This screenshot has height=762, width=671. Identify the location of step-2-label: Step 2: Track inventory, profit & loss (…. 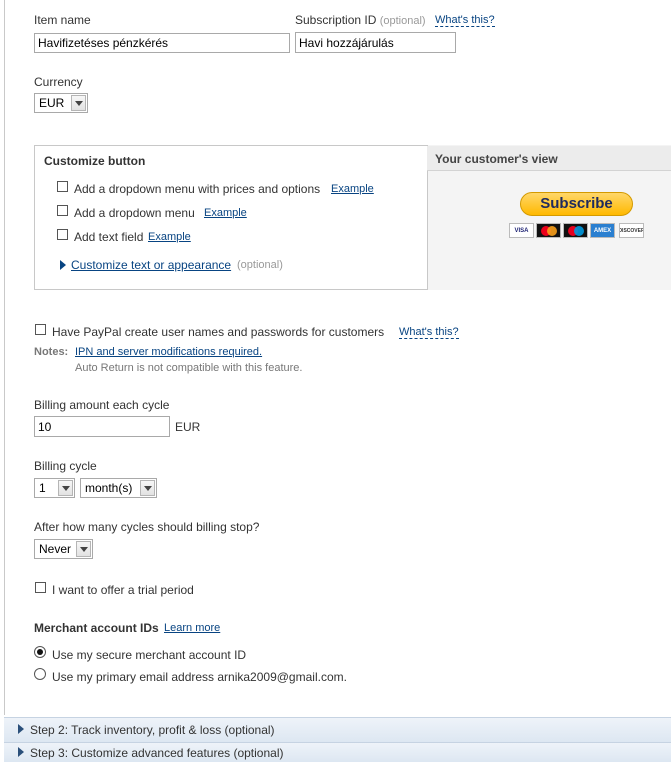
(152, 730).